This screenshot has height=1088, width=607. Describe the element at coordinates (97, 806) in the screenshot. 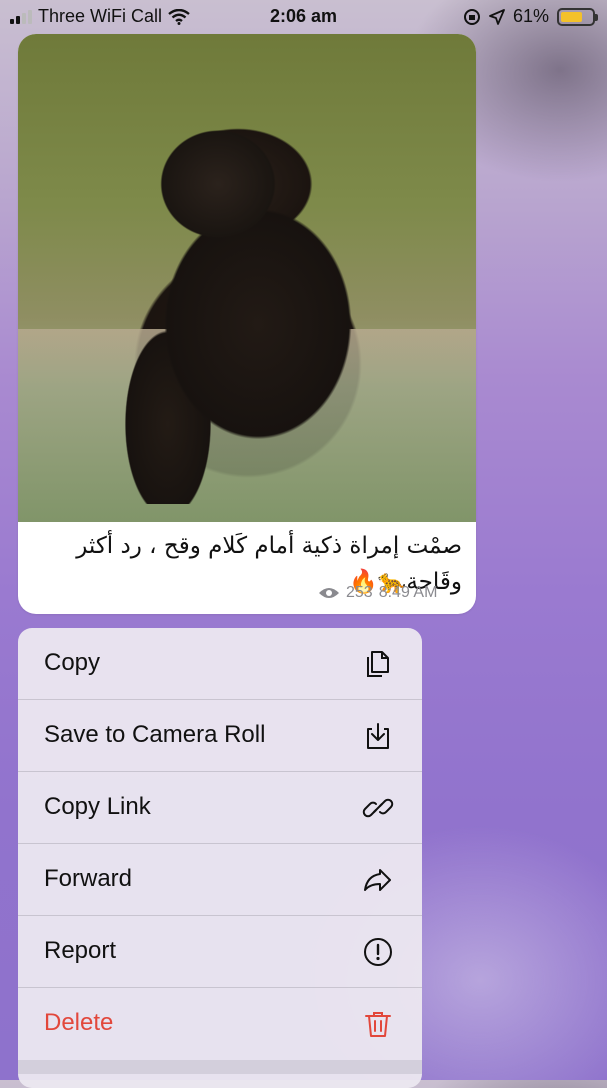

I see `menu-item-label: Copy Link` at that location.